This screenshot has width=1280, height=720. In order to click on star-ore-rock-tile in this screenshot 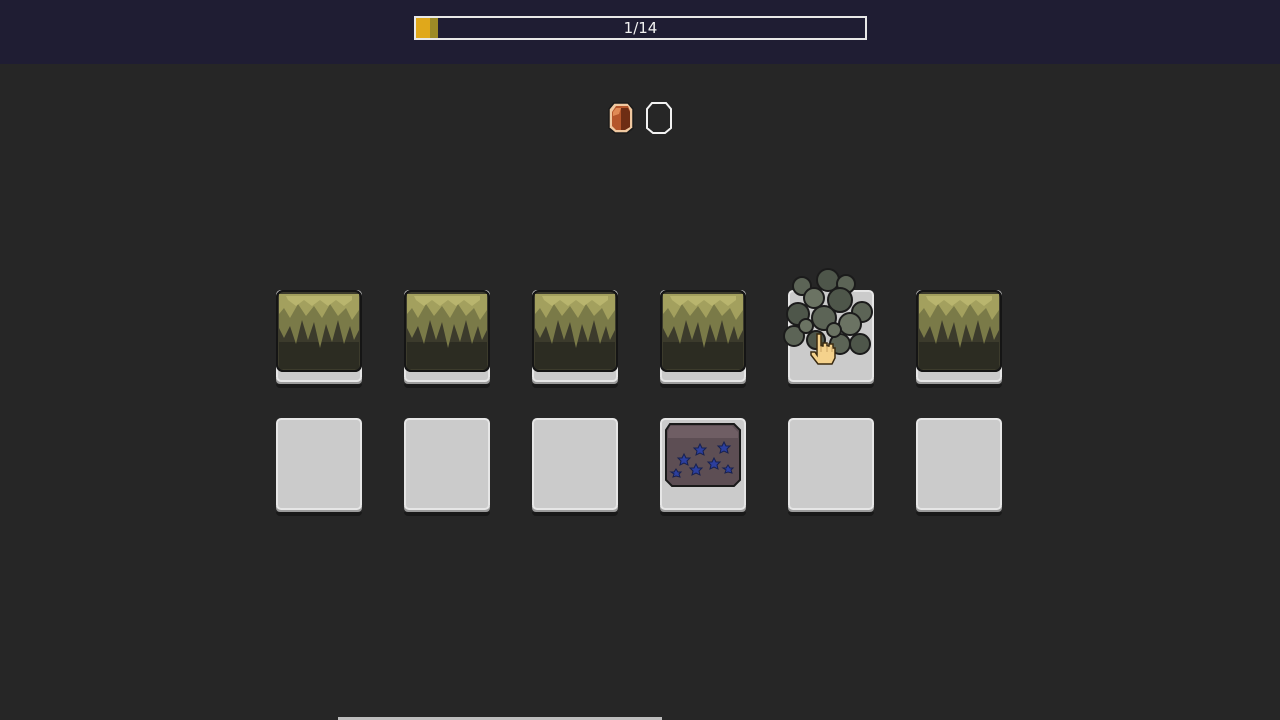, I will do `click(703, 468)`.